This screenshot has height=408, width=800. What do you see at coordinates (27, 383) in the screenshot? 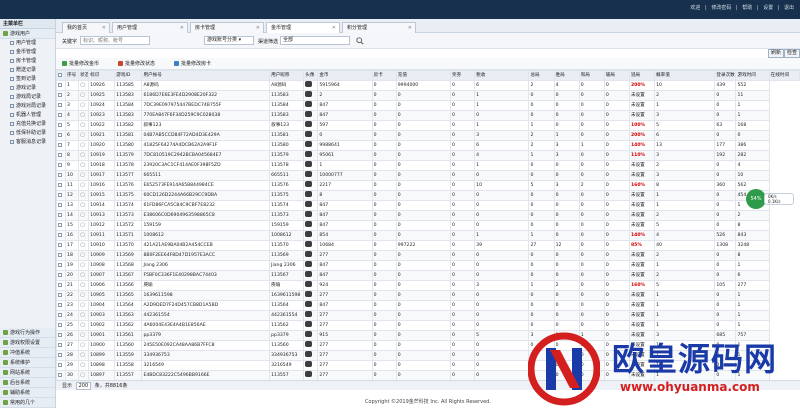
I see `sidebar-group: 后台系统` at bounding box center [27, 383].